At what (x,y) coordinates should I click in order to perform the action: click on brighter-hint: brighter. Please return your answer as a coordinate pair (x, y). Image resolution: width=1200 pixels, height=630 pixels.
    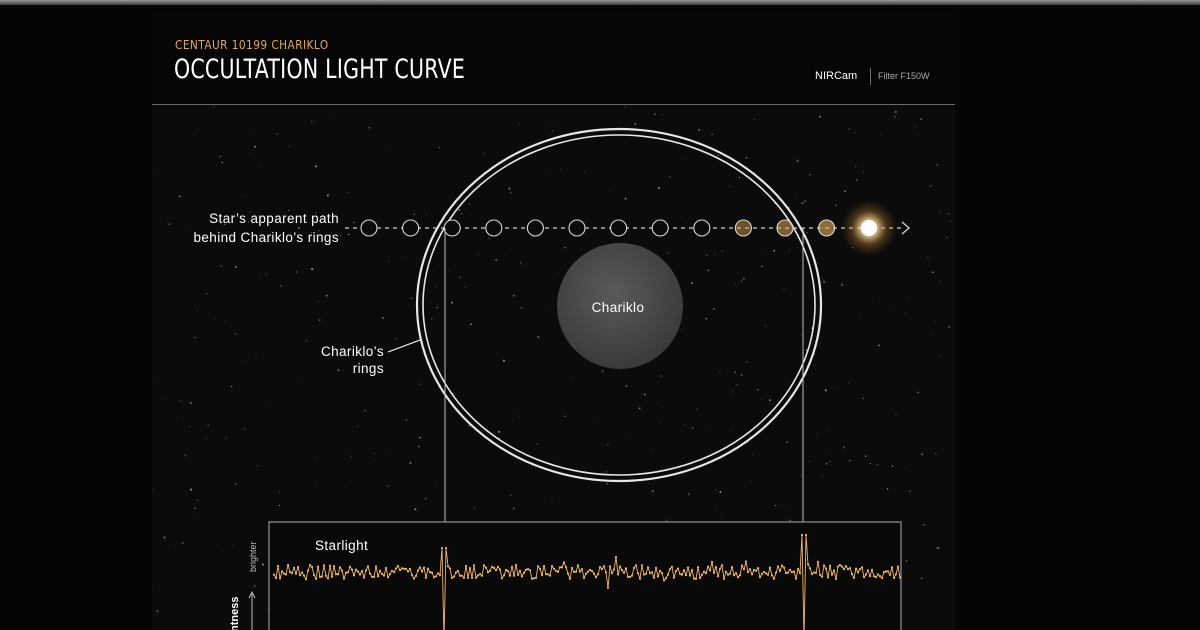
    Looking at the image, I should click on (253, 556).